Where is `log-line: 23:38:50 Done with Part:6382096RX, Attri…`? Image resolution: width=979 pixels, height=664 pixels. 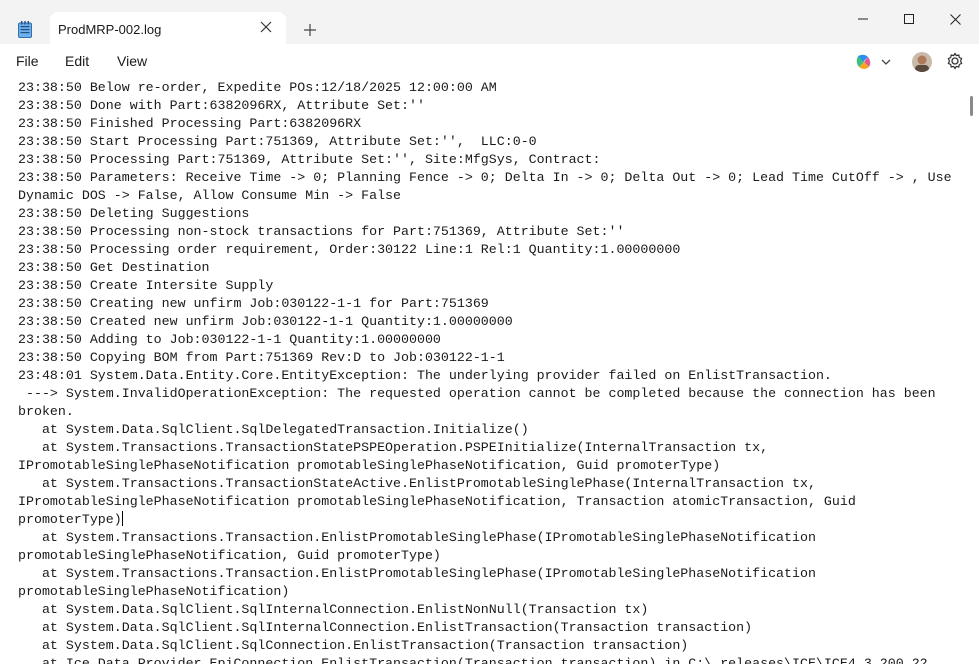
log-line: 23:38:50 Done with Part:6382096RX, Attri… is located at coordinates (221, 105).